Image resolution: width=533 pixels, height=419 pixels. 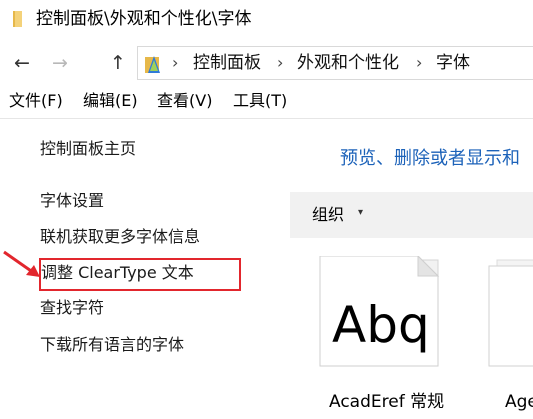 I want to click on chevron-down-icon: ▾, so click(x=360, y=212).